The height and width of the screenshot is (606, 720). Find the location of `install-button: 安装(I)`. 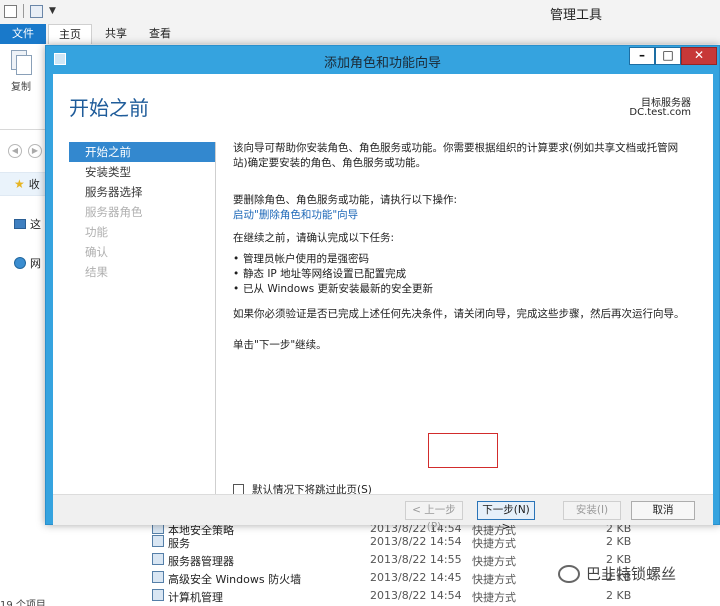

install-button: 安装(I) is located at coordinates (592, 510).